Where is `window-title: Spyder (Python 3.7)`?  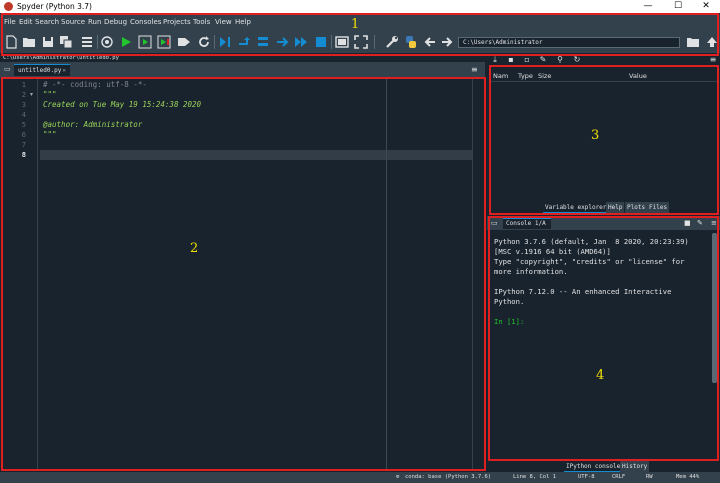 window-title: Spyder (Python 3.7) is located at coordinates (54, 6).